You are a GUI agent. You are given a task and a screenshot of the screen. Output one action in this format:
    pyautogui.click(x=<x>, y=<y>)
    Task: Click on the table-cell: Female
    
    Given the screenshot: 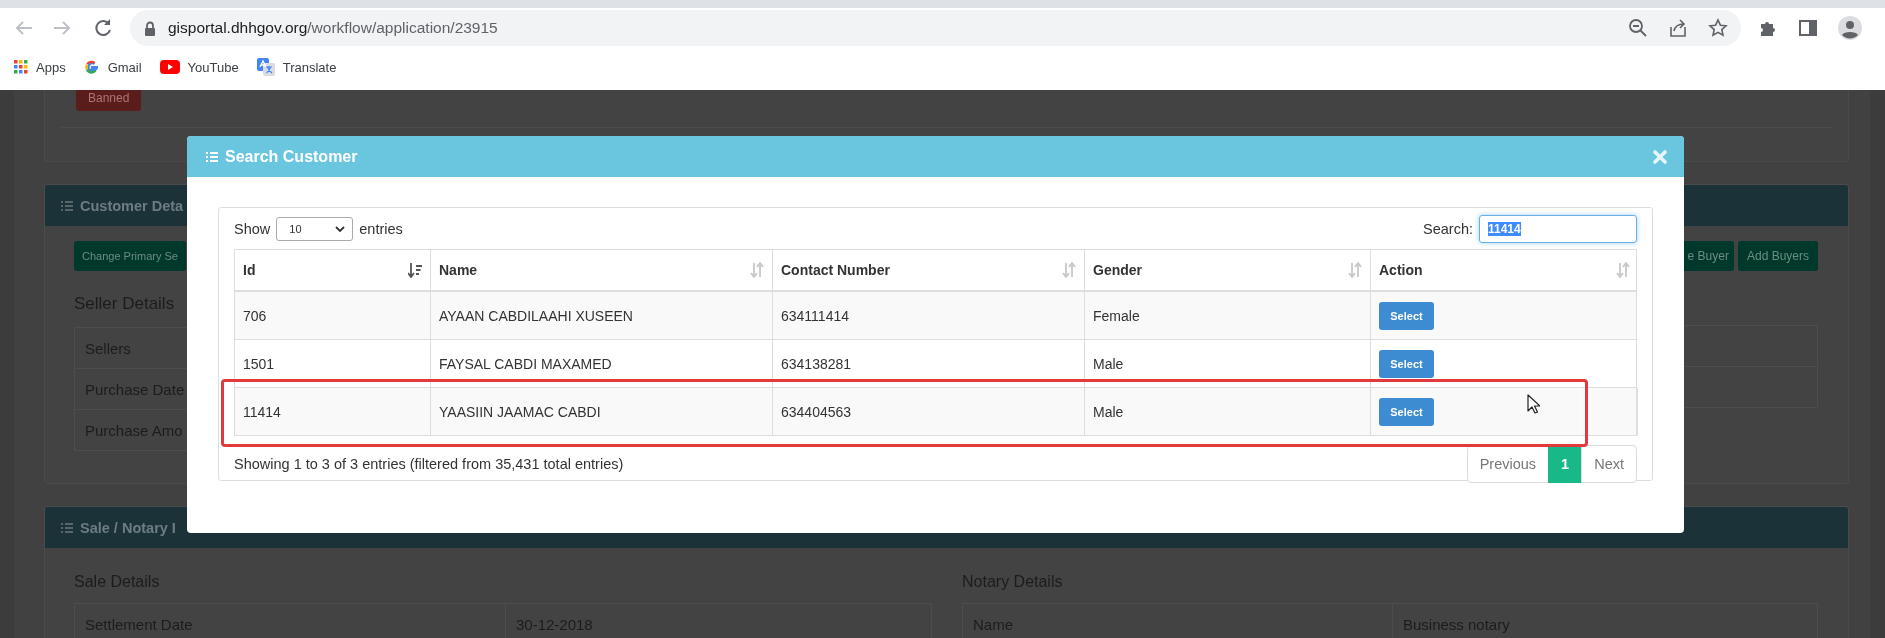 What is the action you would take?
    pyautogui.click(x=1228, y=315)
    